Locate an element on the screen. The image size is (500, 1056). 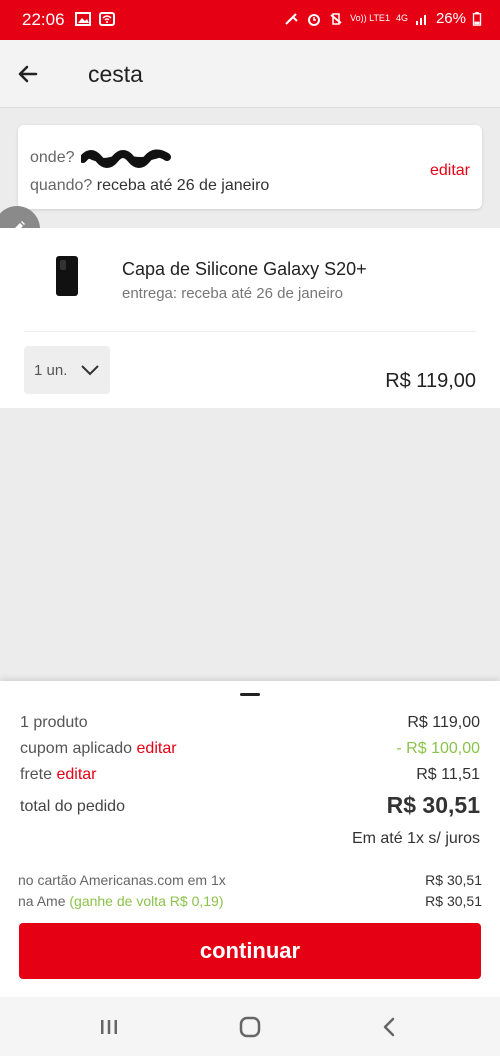
image-icon is located at coordinates (83, 19).